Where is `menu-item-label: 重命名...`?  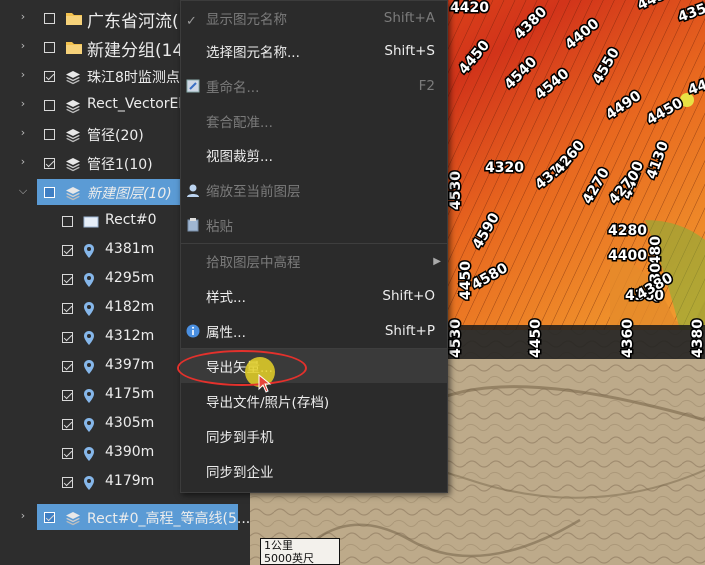 menu-item-label: 重命名... is located at coordinates (233, 88).